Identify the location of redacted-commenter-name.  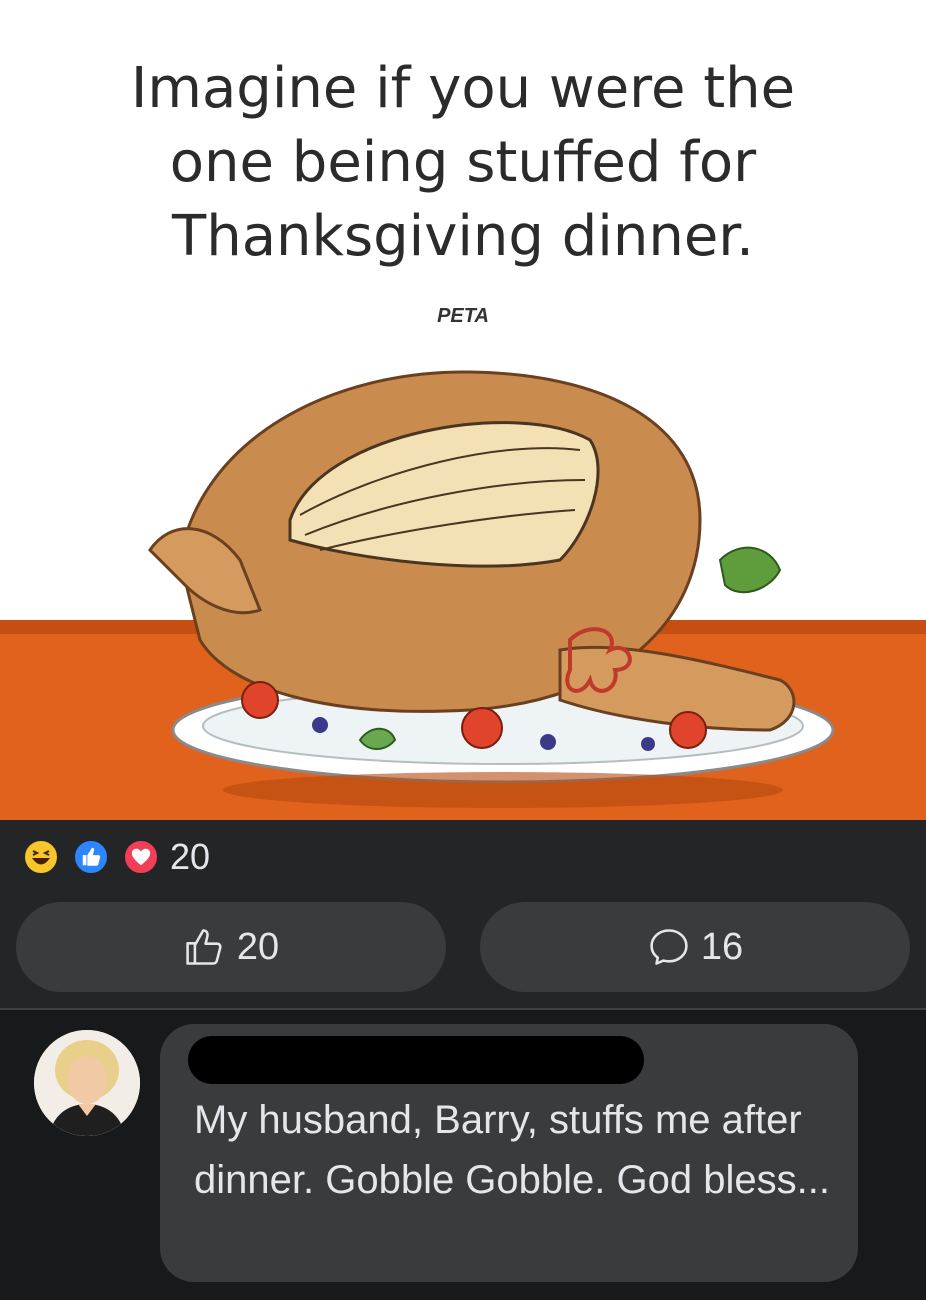
(416, 1060).